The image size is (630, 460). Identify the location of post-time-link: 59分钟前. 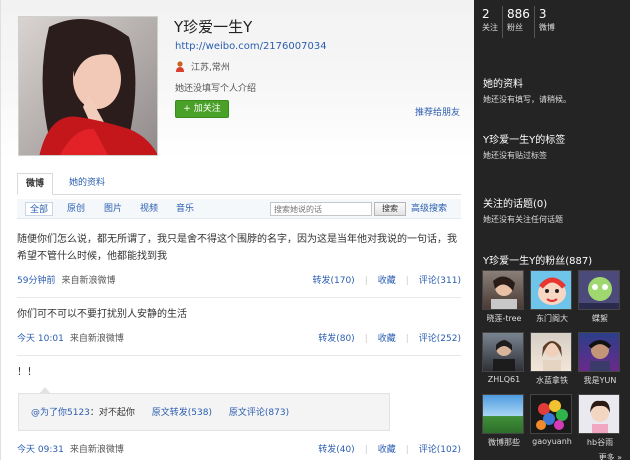
(36, 281).